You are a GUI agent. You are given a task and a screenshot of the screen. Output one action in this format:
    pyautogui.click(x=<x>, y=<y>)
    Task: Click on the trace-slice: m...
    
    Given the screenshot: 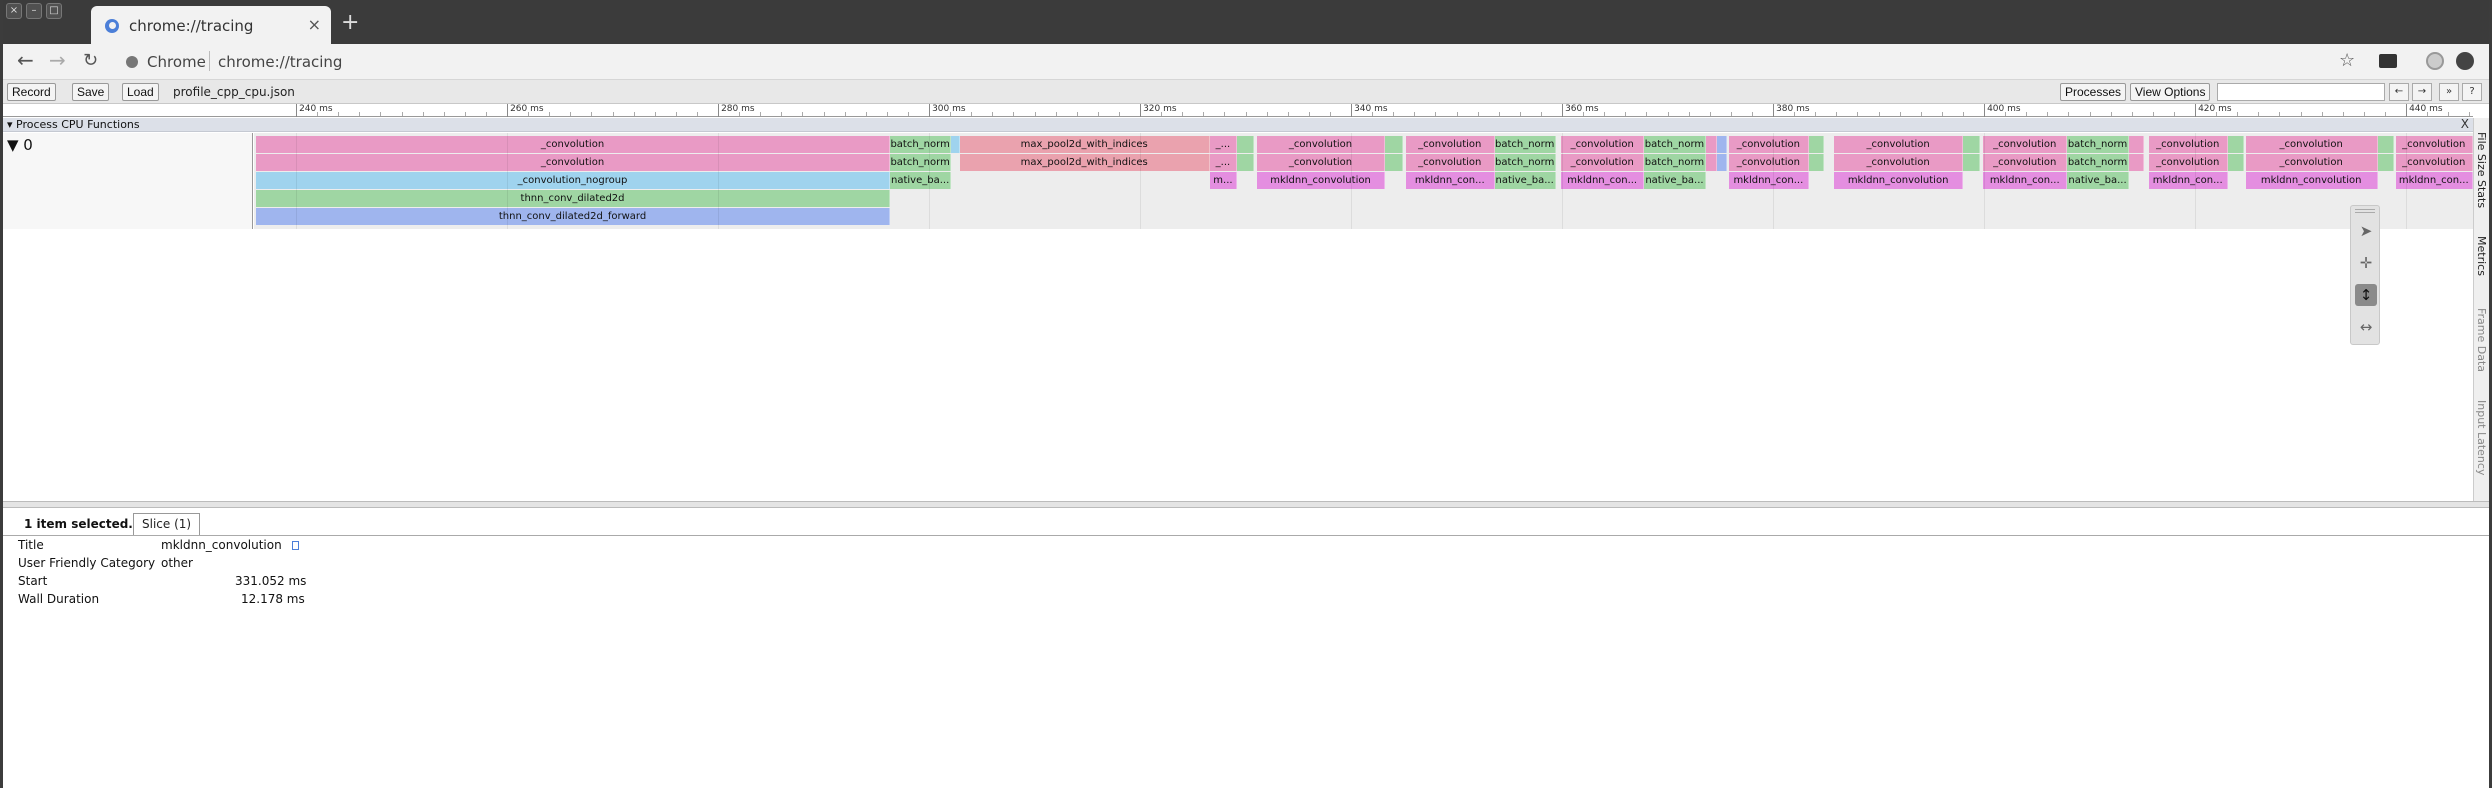 What is the action you would take?
    pyautogui.click(x=1223, y=180)
    